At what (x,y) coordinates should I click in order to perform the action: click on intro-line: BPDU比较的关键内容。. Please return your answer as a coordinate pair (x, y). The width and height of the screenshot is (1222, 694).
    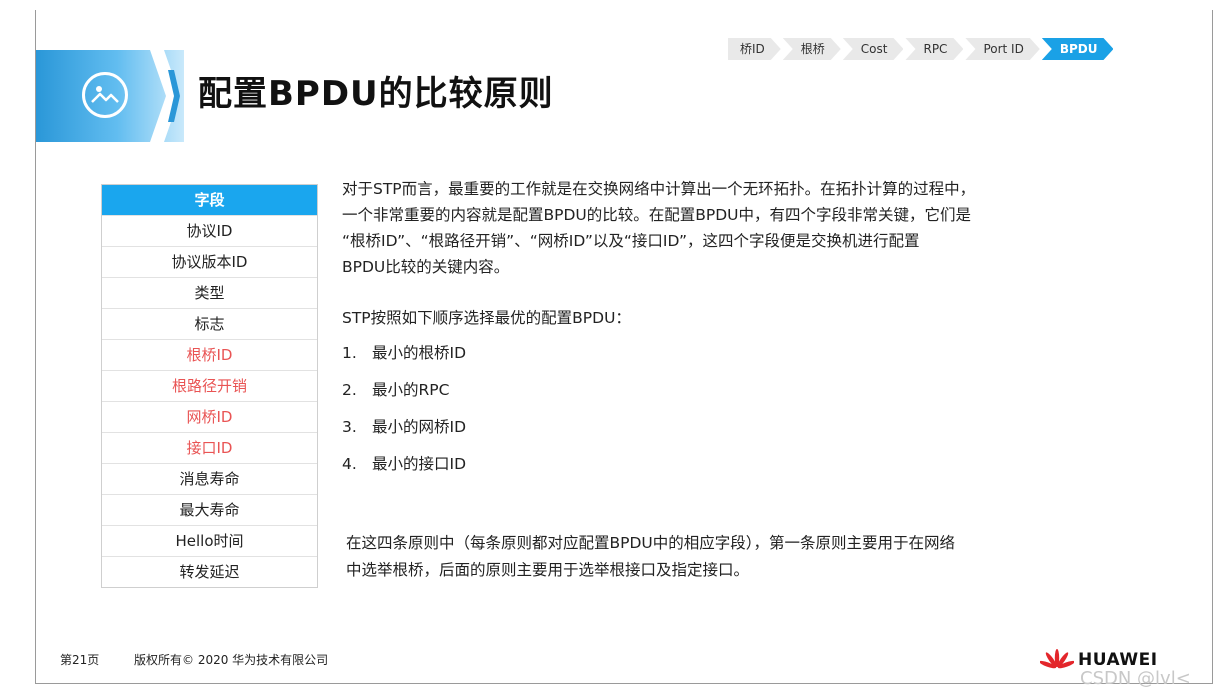
    Looking at the image, I should click on (426, 267).